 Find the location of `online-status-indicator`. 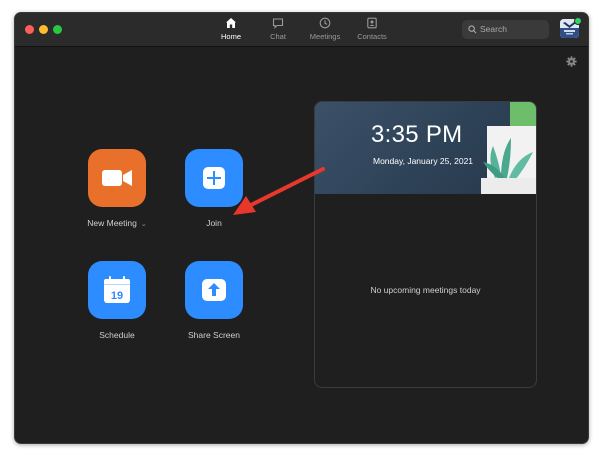

online-status-indicator is located at coordinates (578, 21).